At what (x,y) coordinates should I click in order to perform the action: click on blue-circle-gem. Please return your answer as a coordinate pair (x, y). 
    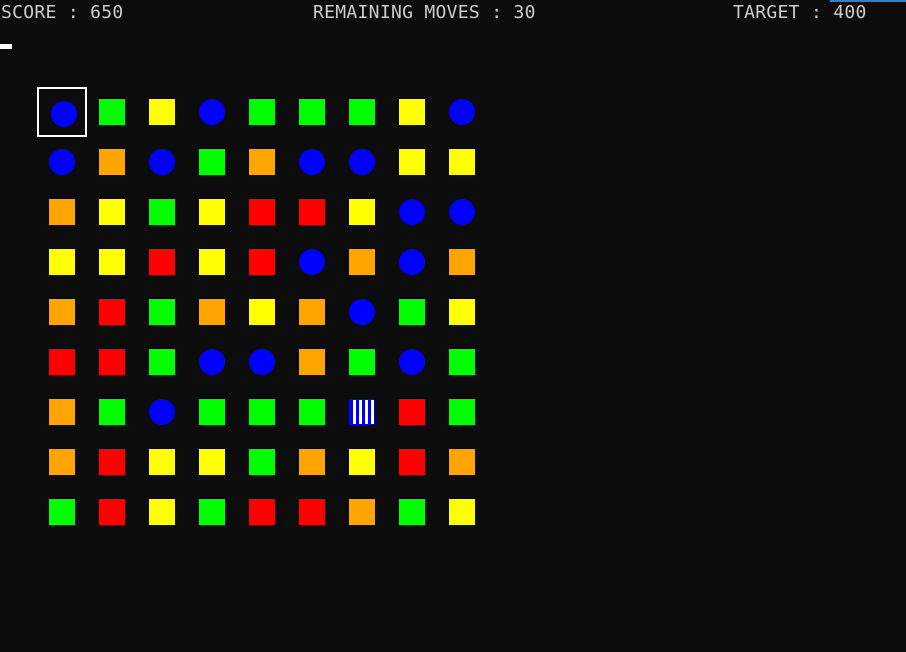
    Looking at the image, I should click on (64, 114).